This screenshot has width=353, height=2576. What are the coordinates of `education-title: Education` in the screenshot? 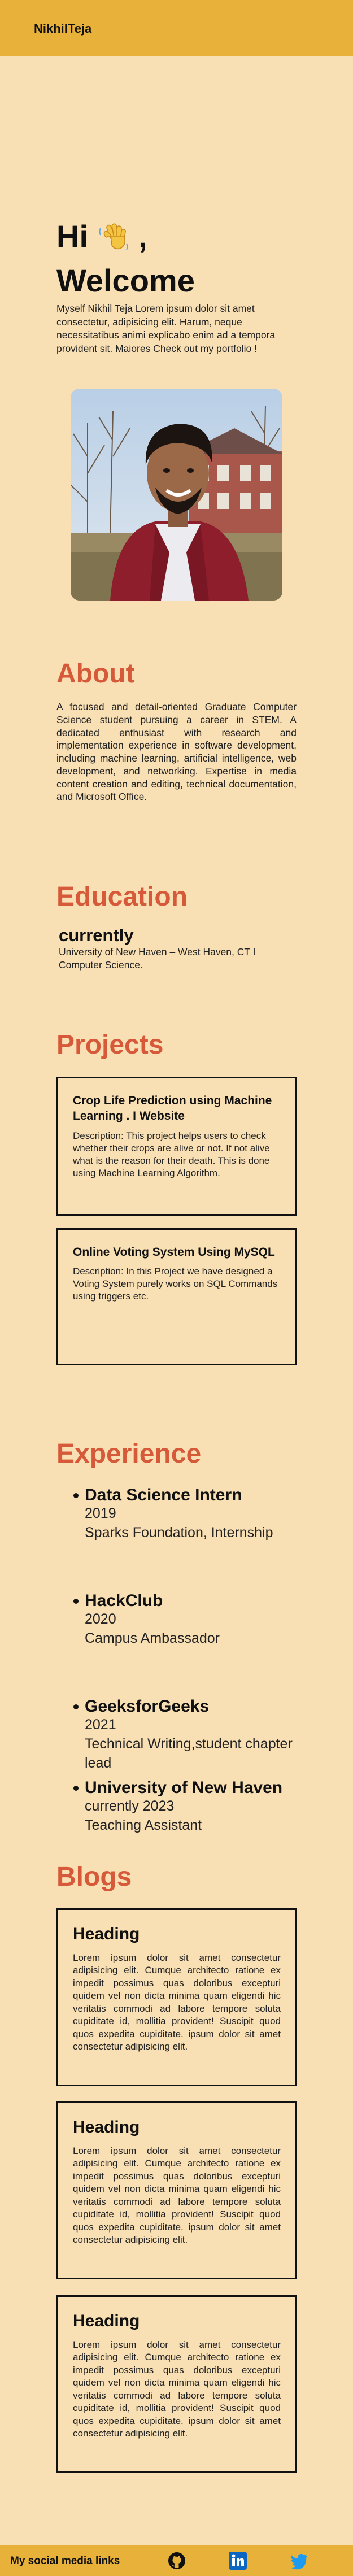 It's located at (122, 897).